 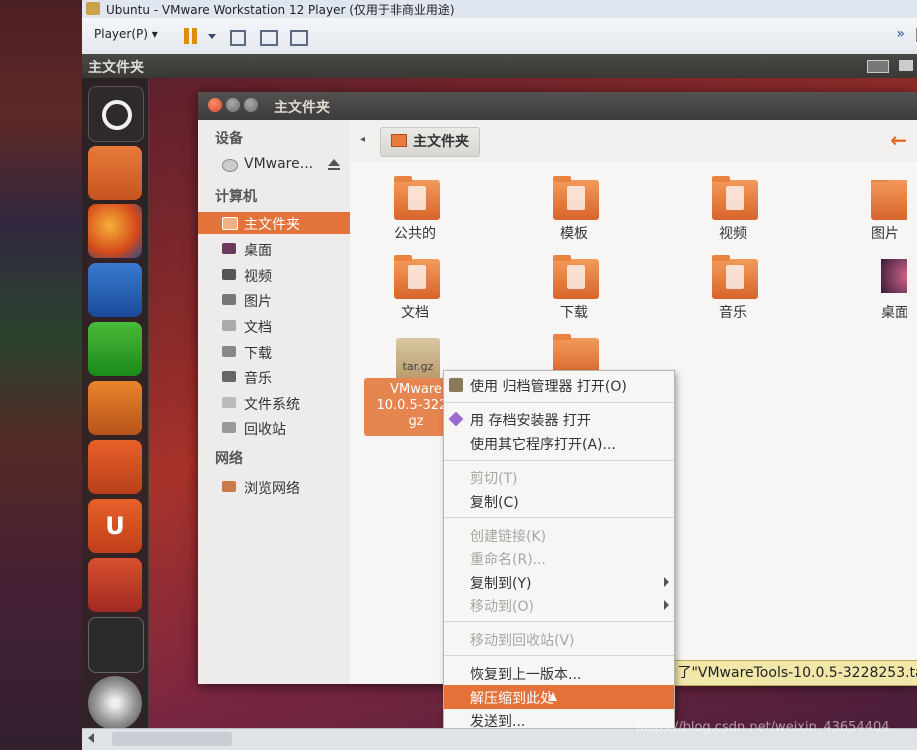 I want to click on scrollbar-thumb, so click(x=172, y=739).